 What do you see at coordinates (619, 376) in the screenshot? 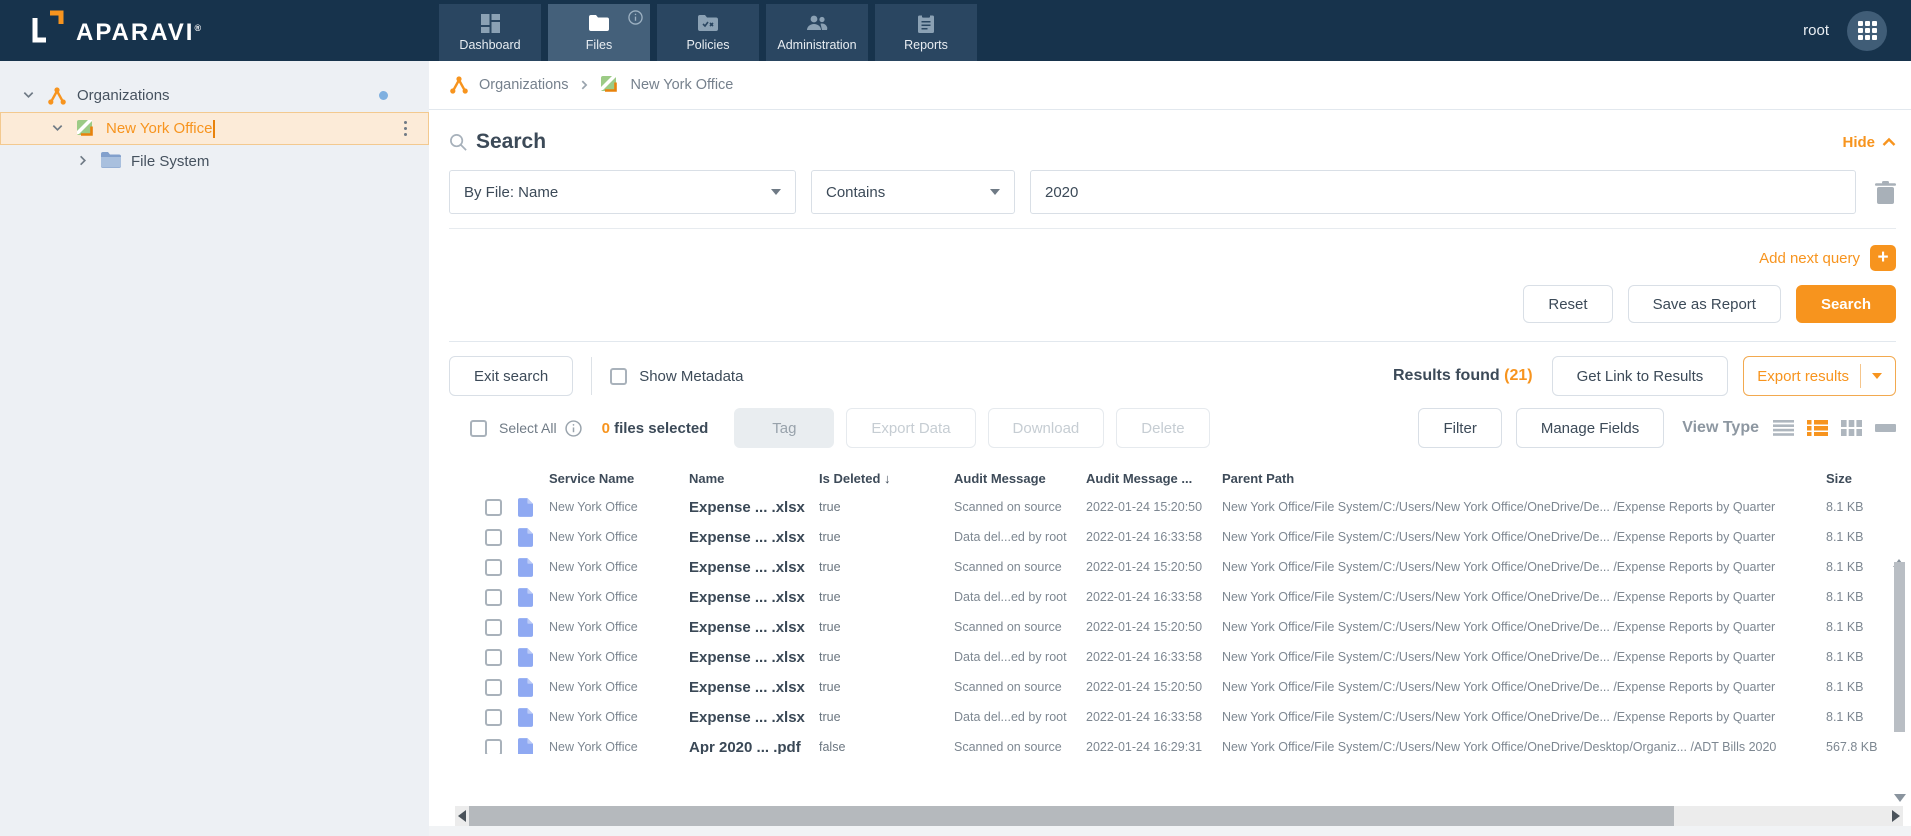
I see `show-metadata-checkbox` at bounding box center [619, 376].